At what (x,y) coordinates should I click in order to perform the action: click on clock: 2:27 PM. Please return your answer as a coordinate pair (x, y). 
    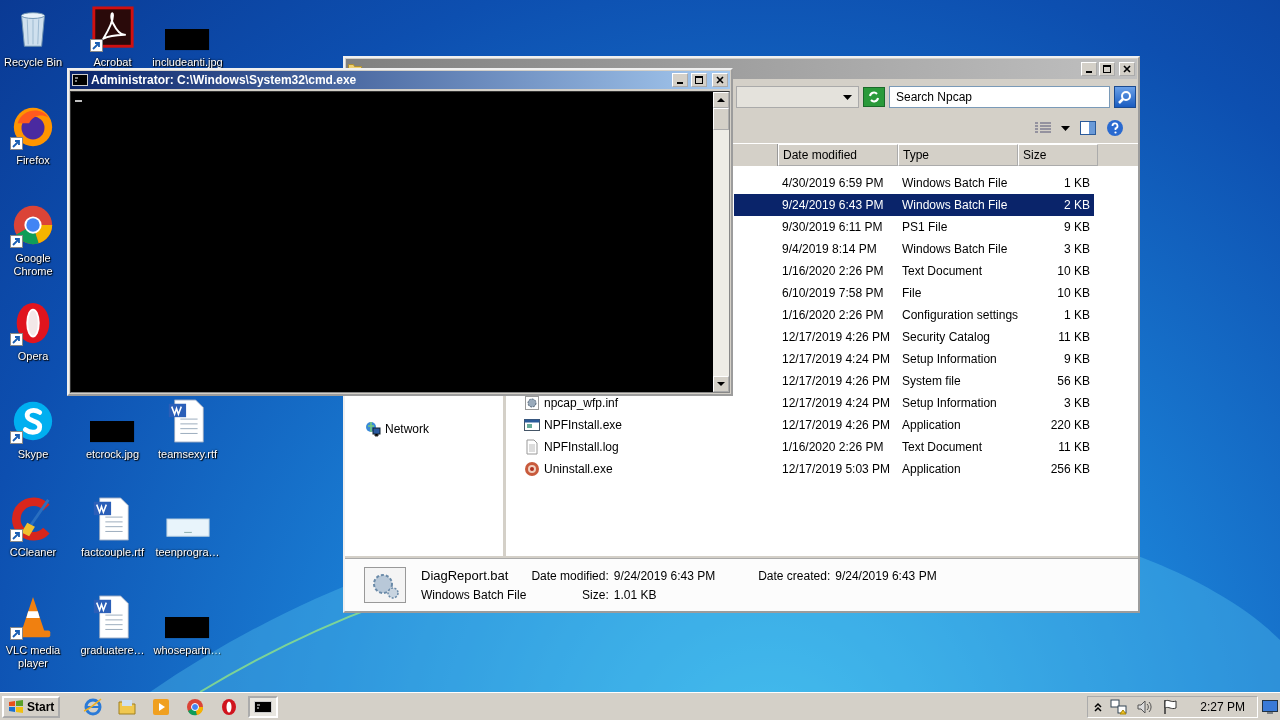
    Looking at the image, I should click on (1222, 706).